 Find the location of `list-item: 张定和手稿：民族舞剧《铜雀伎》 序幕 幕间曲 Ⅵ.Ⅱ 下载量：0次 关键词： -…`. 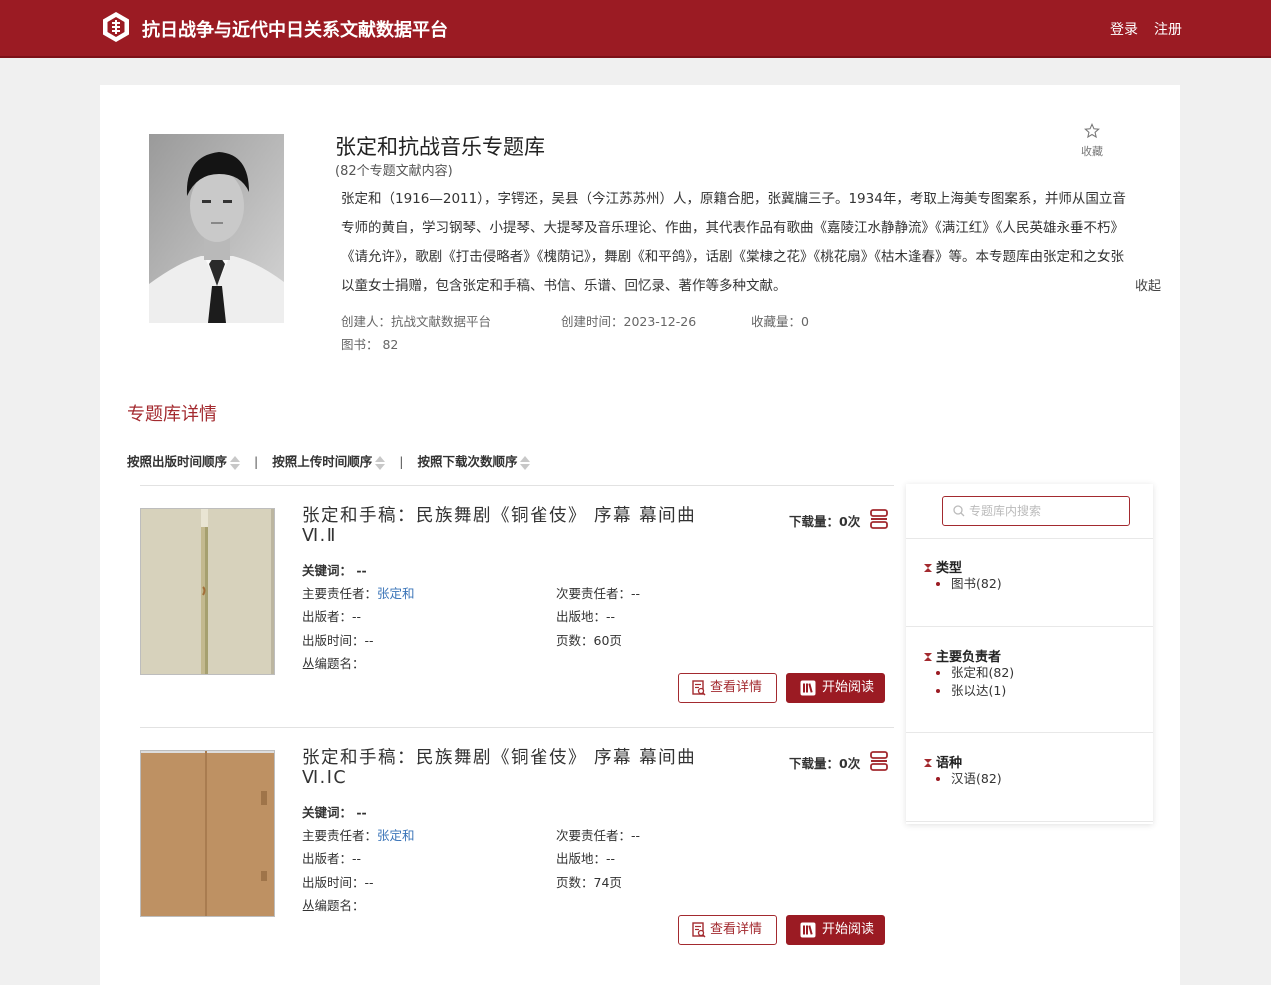

list-item: 张定和手稿：民族舞剧《铜雀伎》 序幕 幕间曲 Ⅵ.Ⅱ 下载量：0次 关键词： -… is located at coordinates (520, 601).